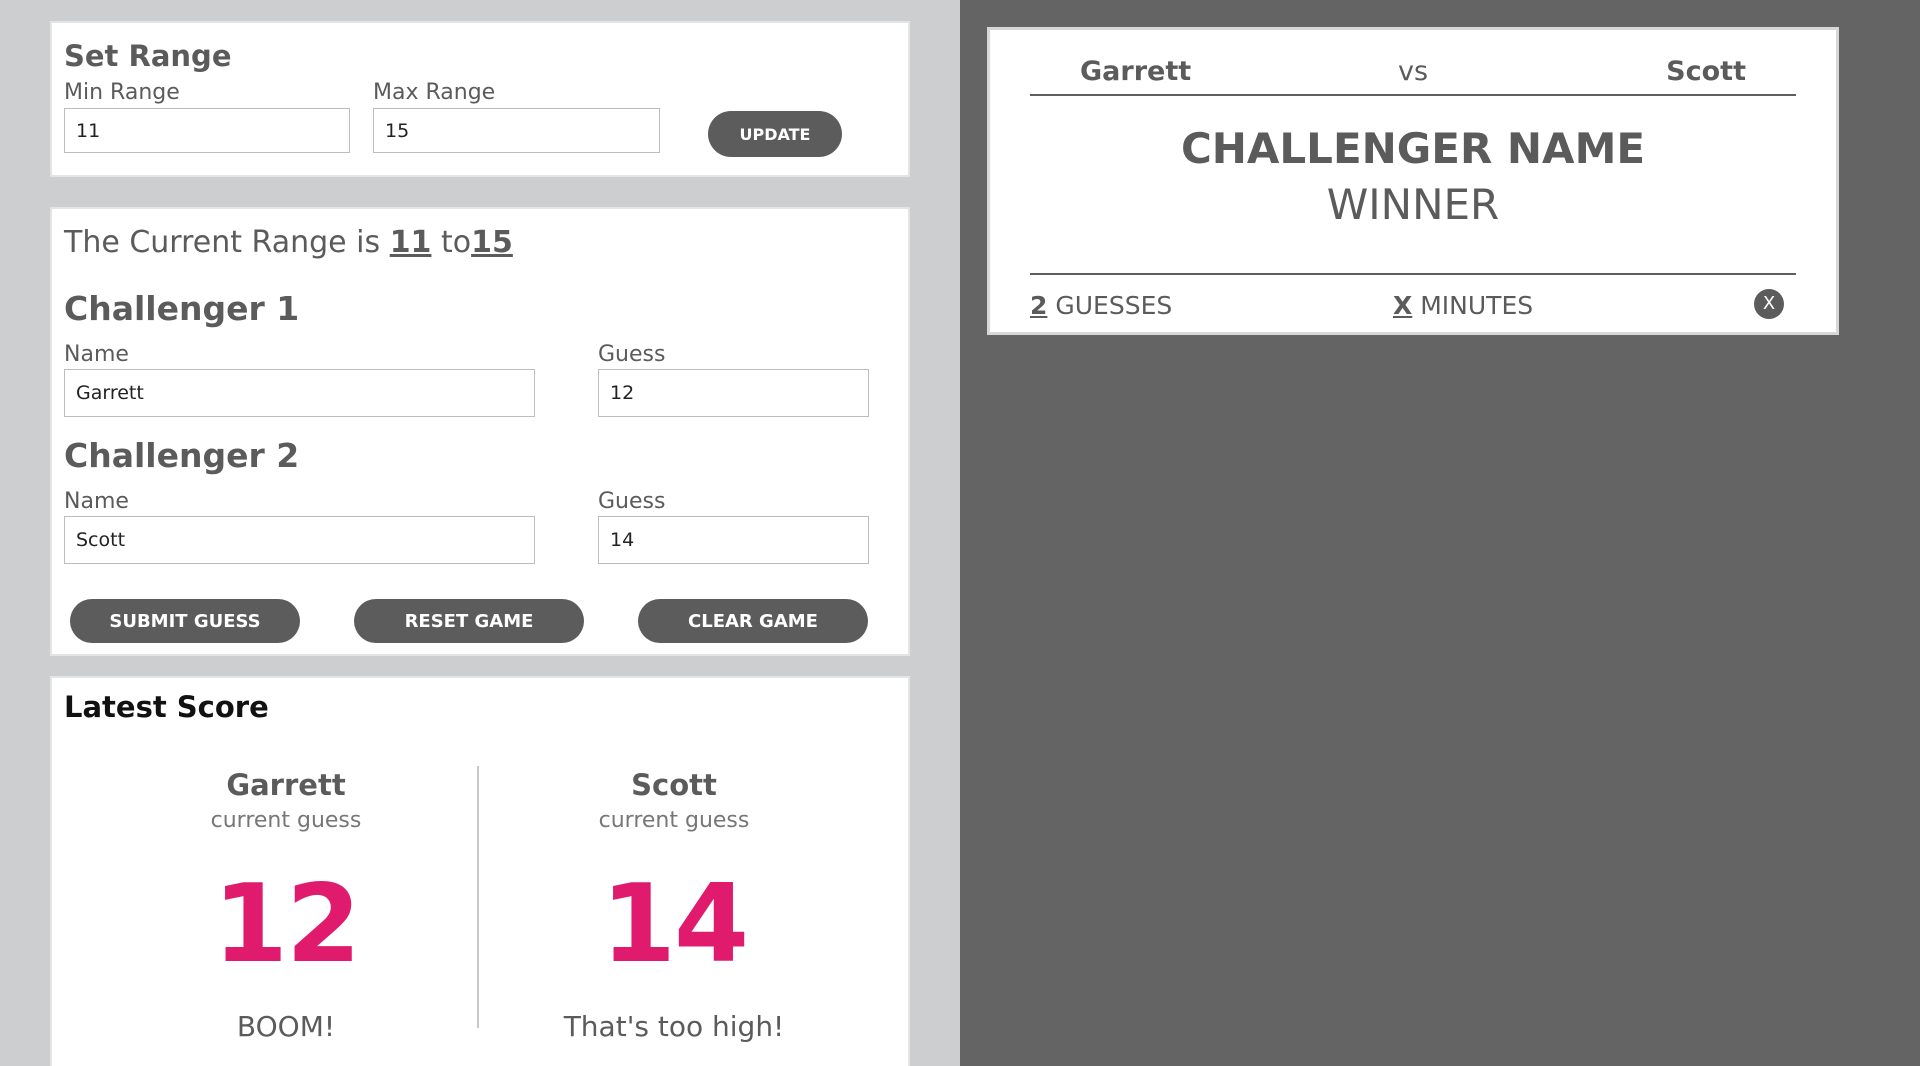  I want to click on range-min-value: 11, so click(410, 242).